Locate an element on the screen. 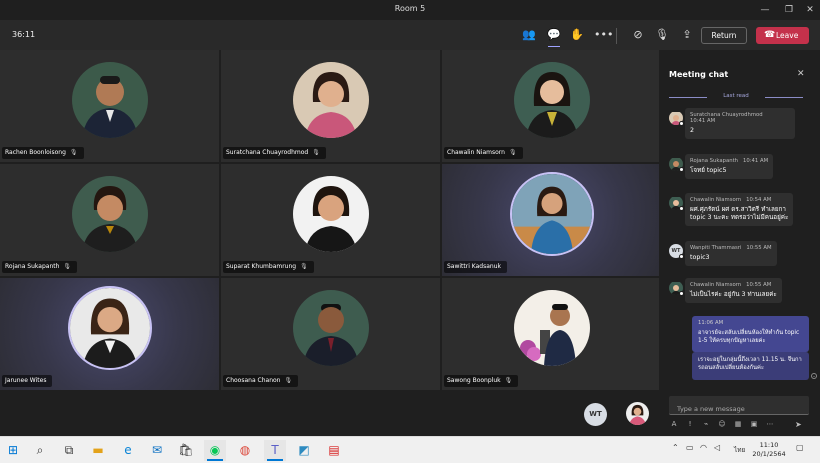 The height and width of the screenshot is (463, 820). more-actions-icon: ••• is located at coordinates (603, 35).